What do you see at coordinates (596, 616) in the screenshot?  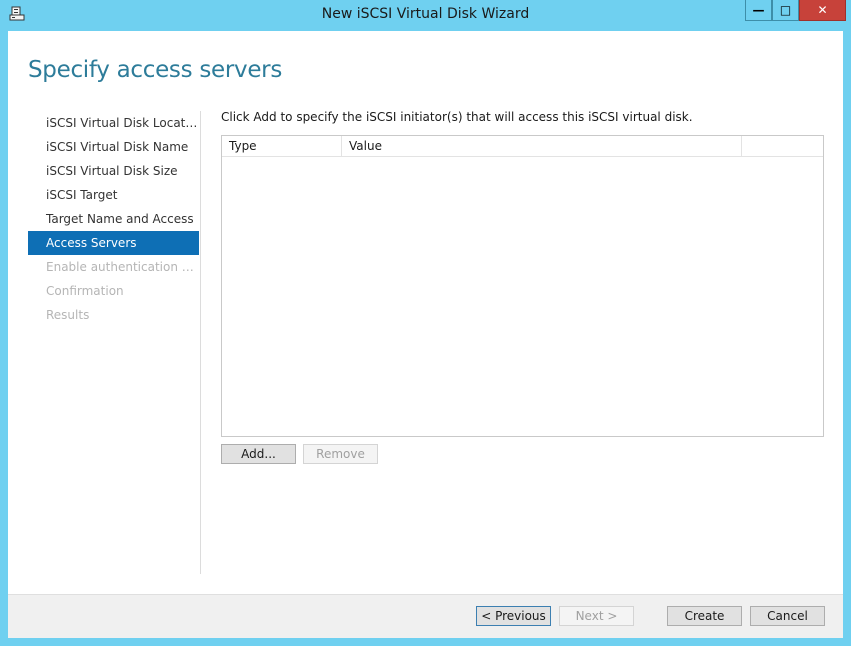 I see `next-button: Next >` at bounding box center [596, 616].